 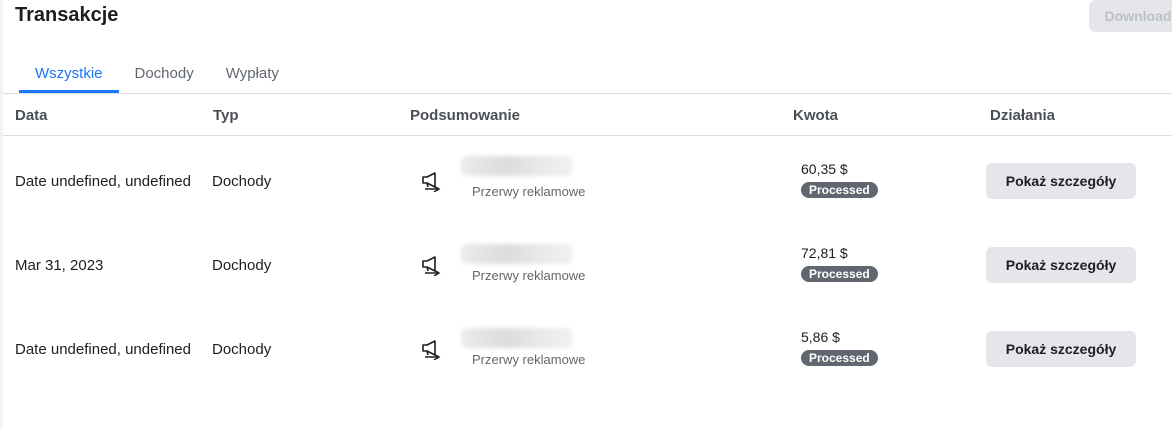 I want to click on tab-bar: Wszystkie Dochody Wypłaty, so click(x=157, y=75).